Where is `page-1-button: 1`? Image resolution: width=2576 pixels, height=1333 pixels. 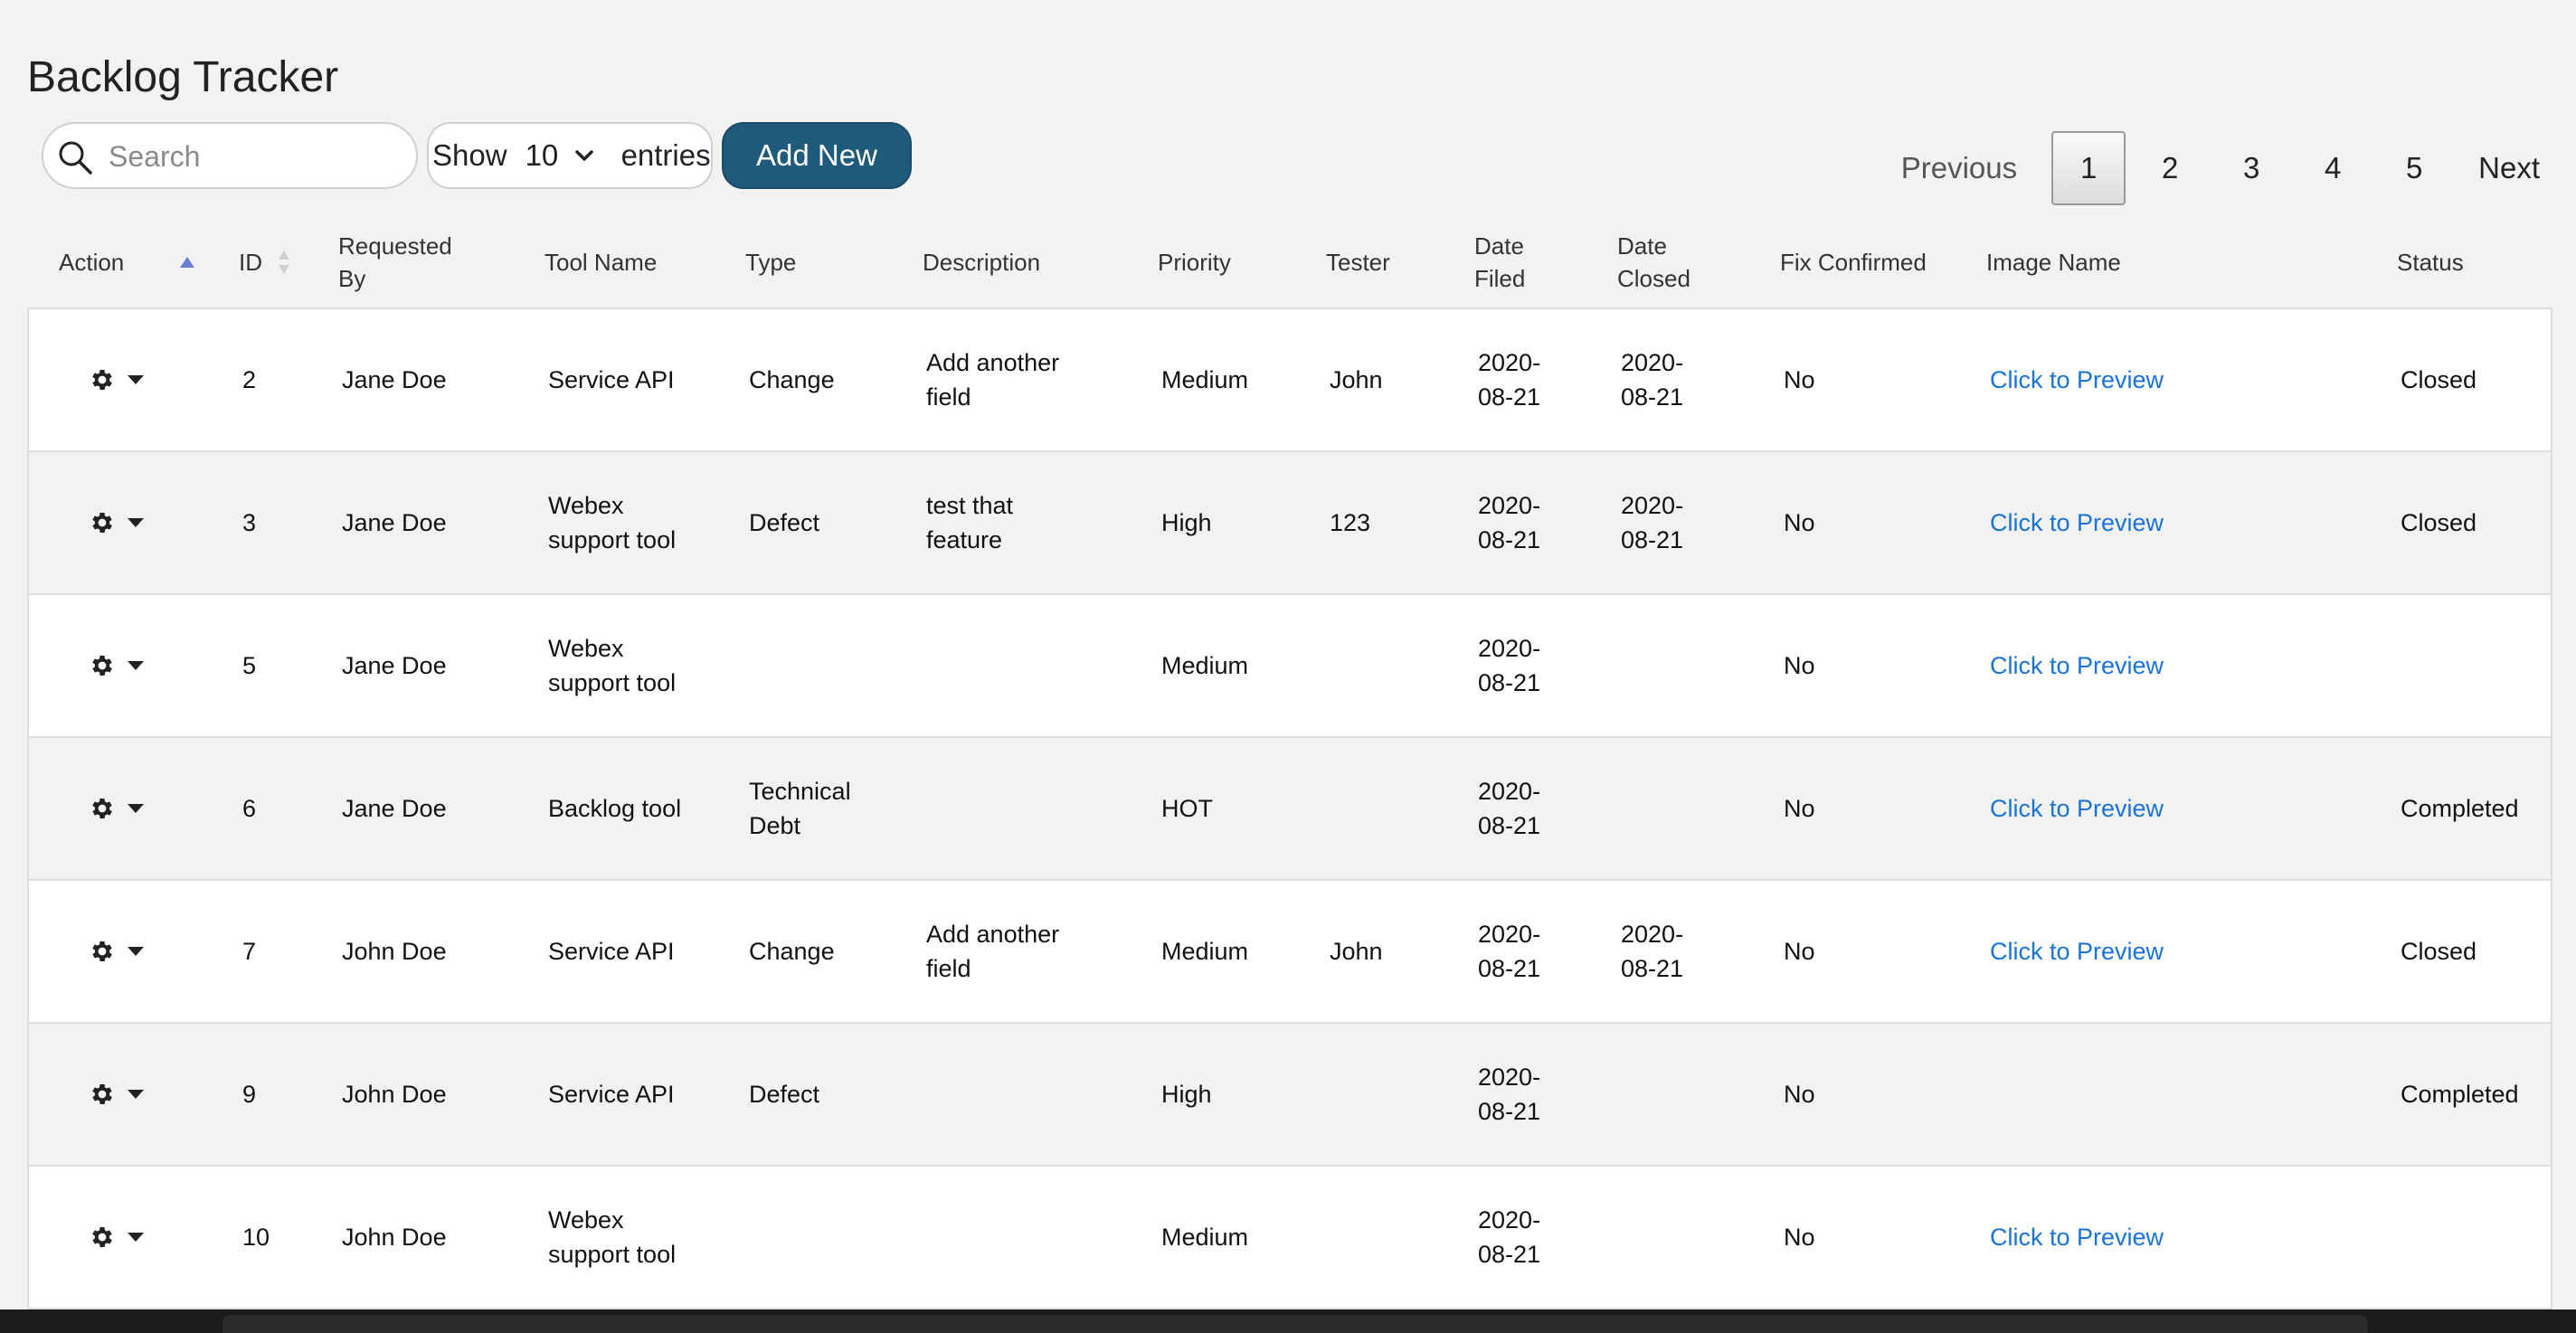
page-1-button: 1 is located at coordinates (2089, 168).